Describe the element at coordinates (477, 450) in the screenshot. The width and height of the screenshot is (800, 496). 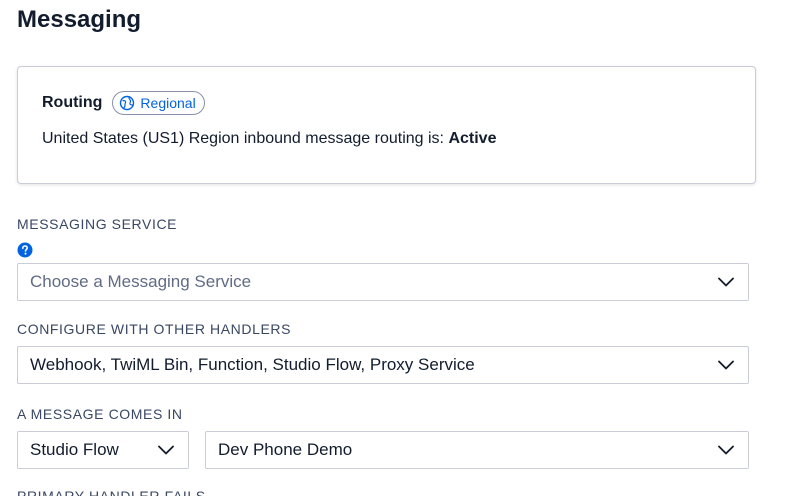
I see `studio-flow-select: Dev Phone Demo` at that location.